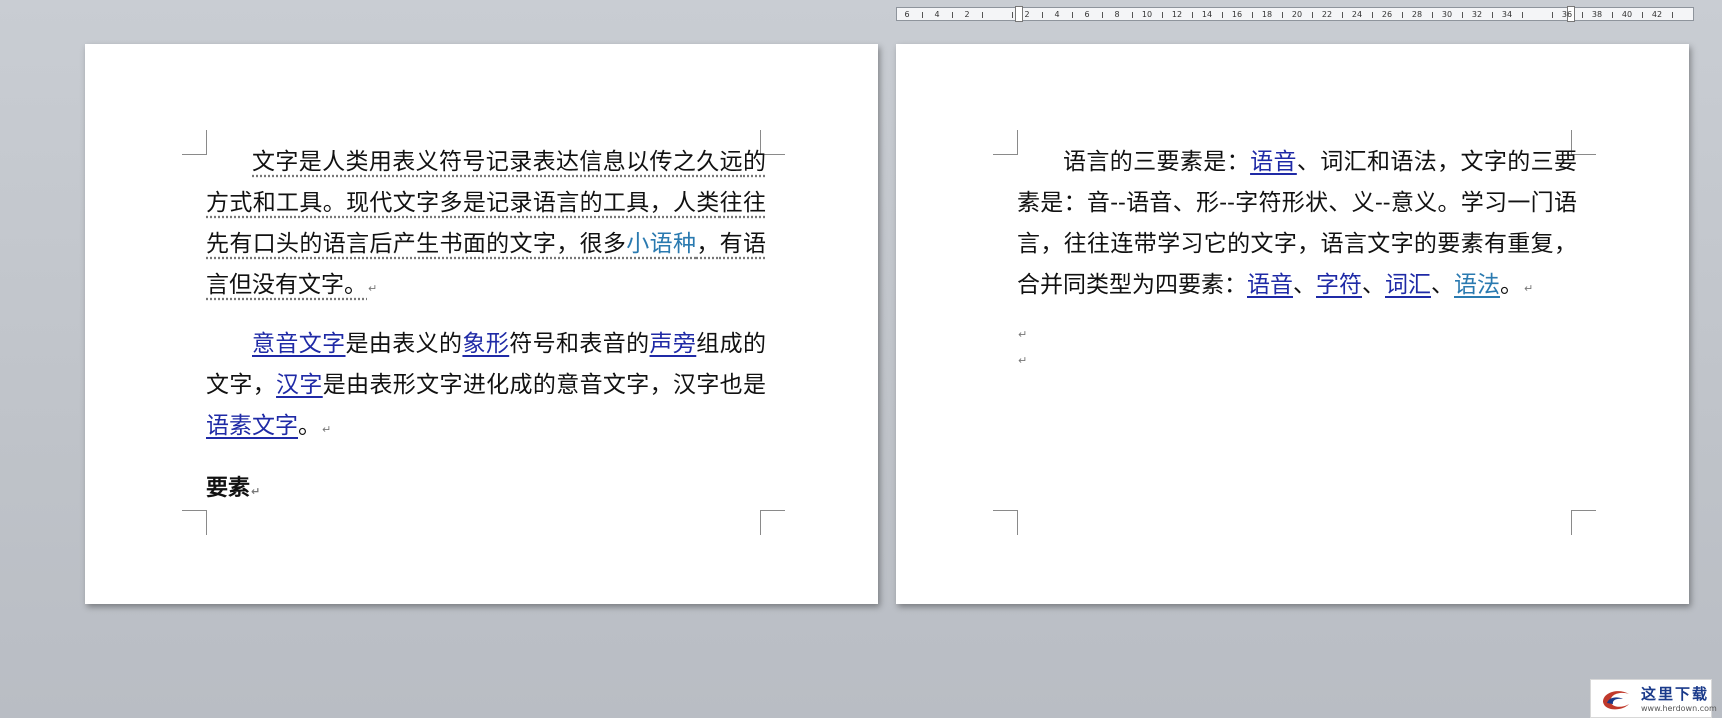  What do you see at coordinates (1019, 14) in the screenshot?
I see `indent-marker-left` at bounding box center [1019, 14].